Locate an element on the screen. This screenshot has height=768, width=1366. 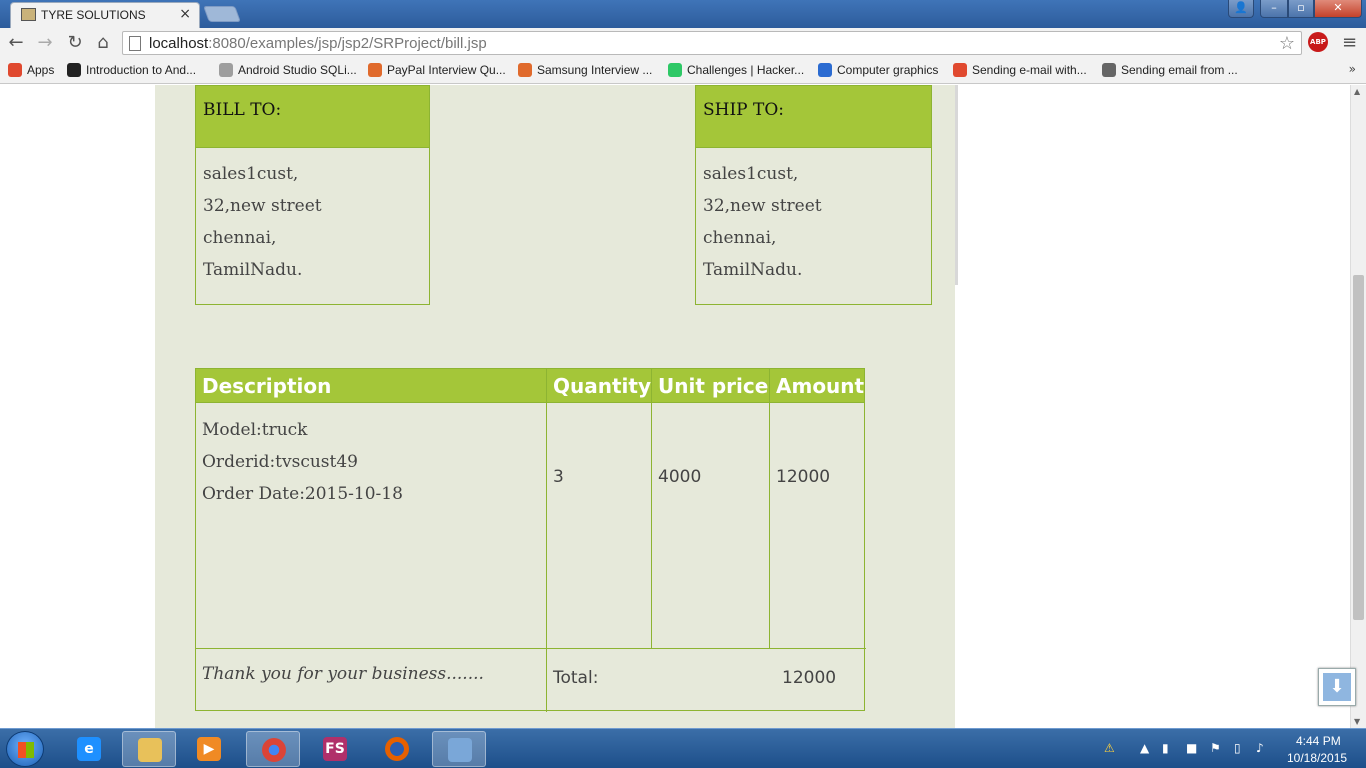
warning-icon: ⚠ is located at coordinates (1109, 748).